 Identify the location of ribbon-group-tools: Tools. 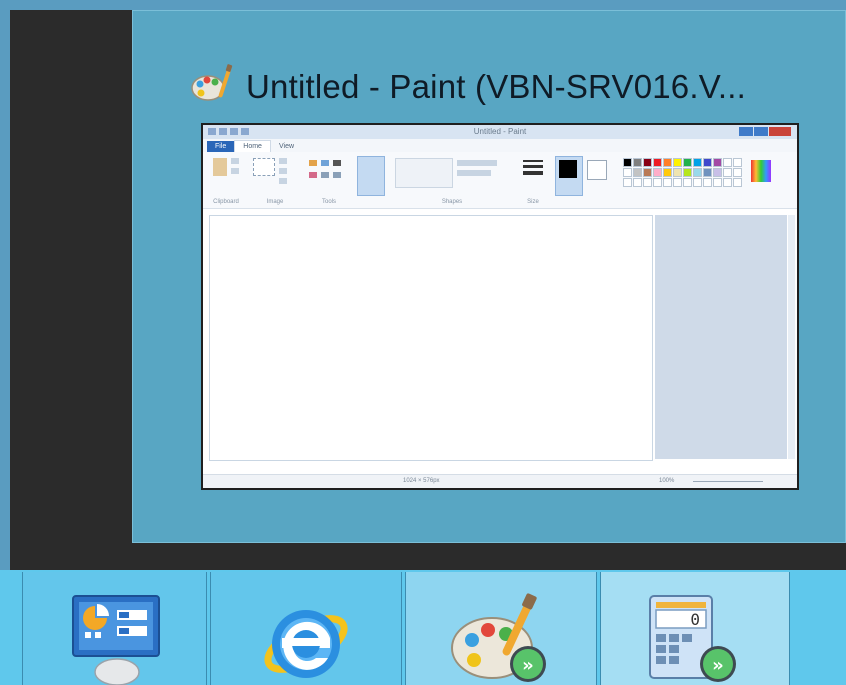
(329, 180).